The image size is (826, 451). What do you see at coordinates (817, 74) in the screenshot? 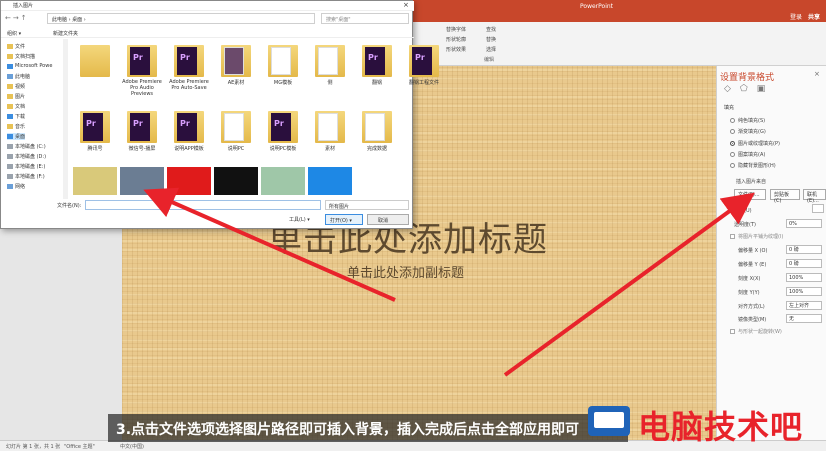
I see `pane-close-icon: ×` at bounding box center [817, 74].